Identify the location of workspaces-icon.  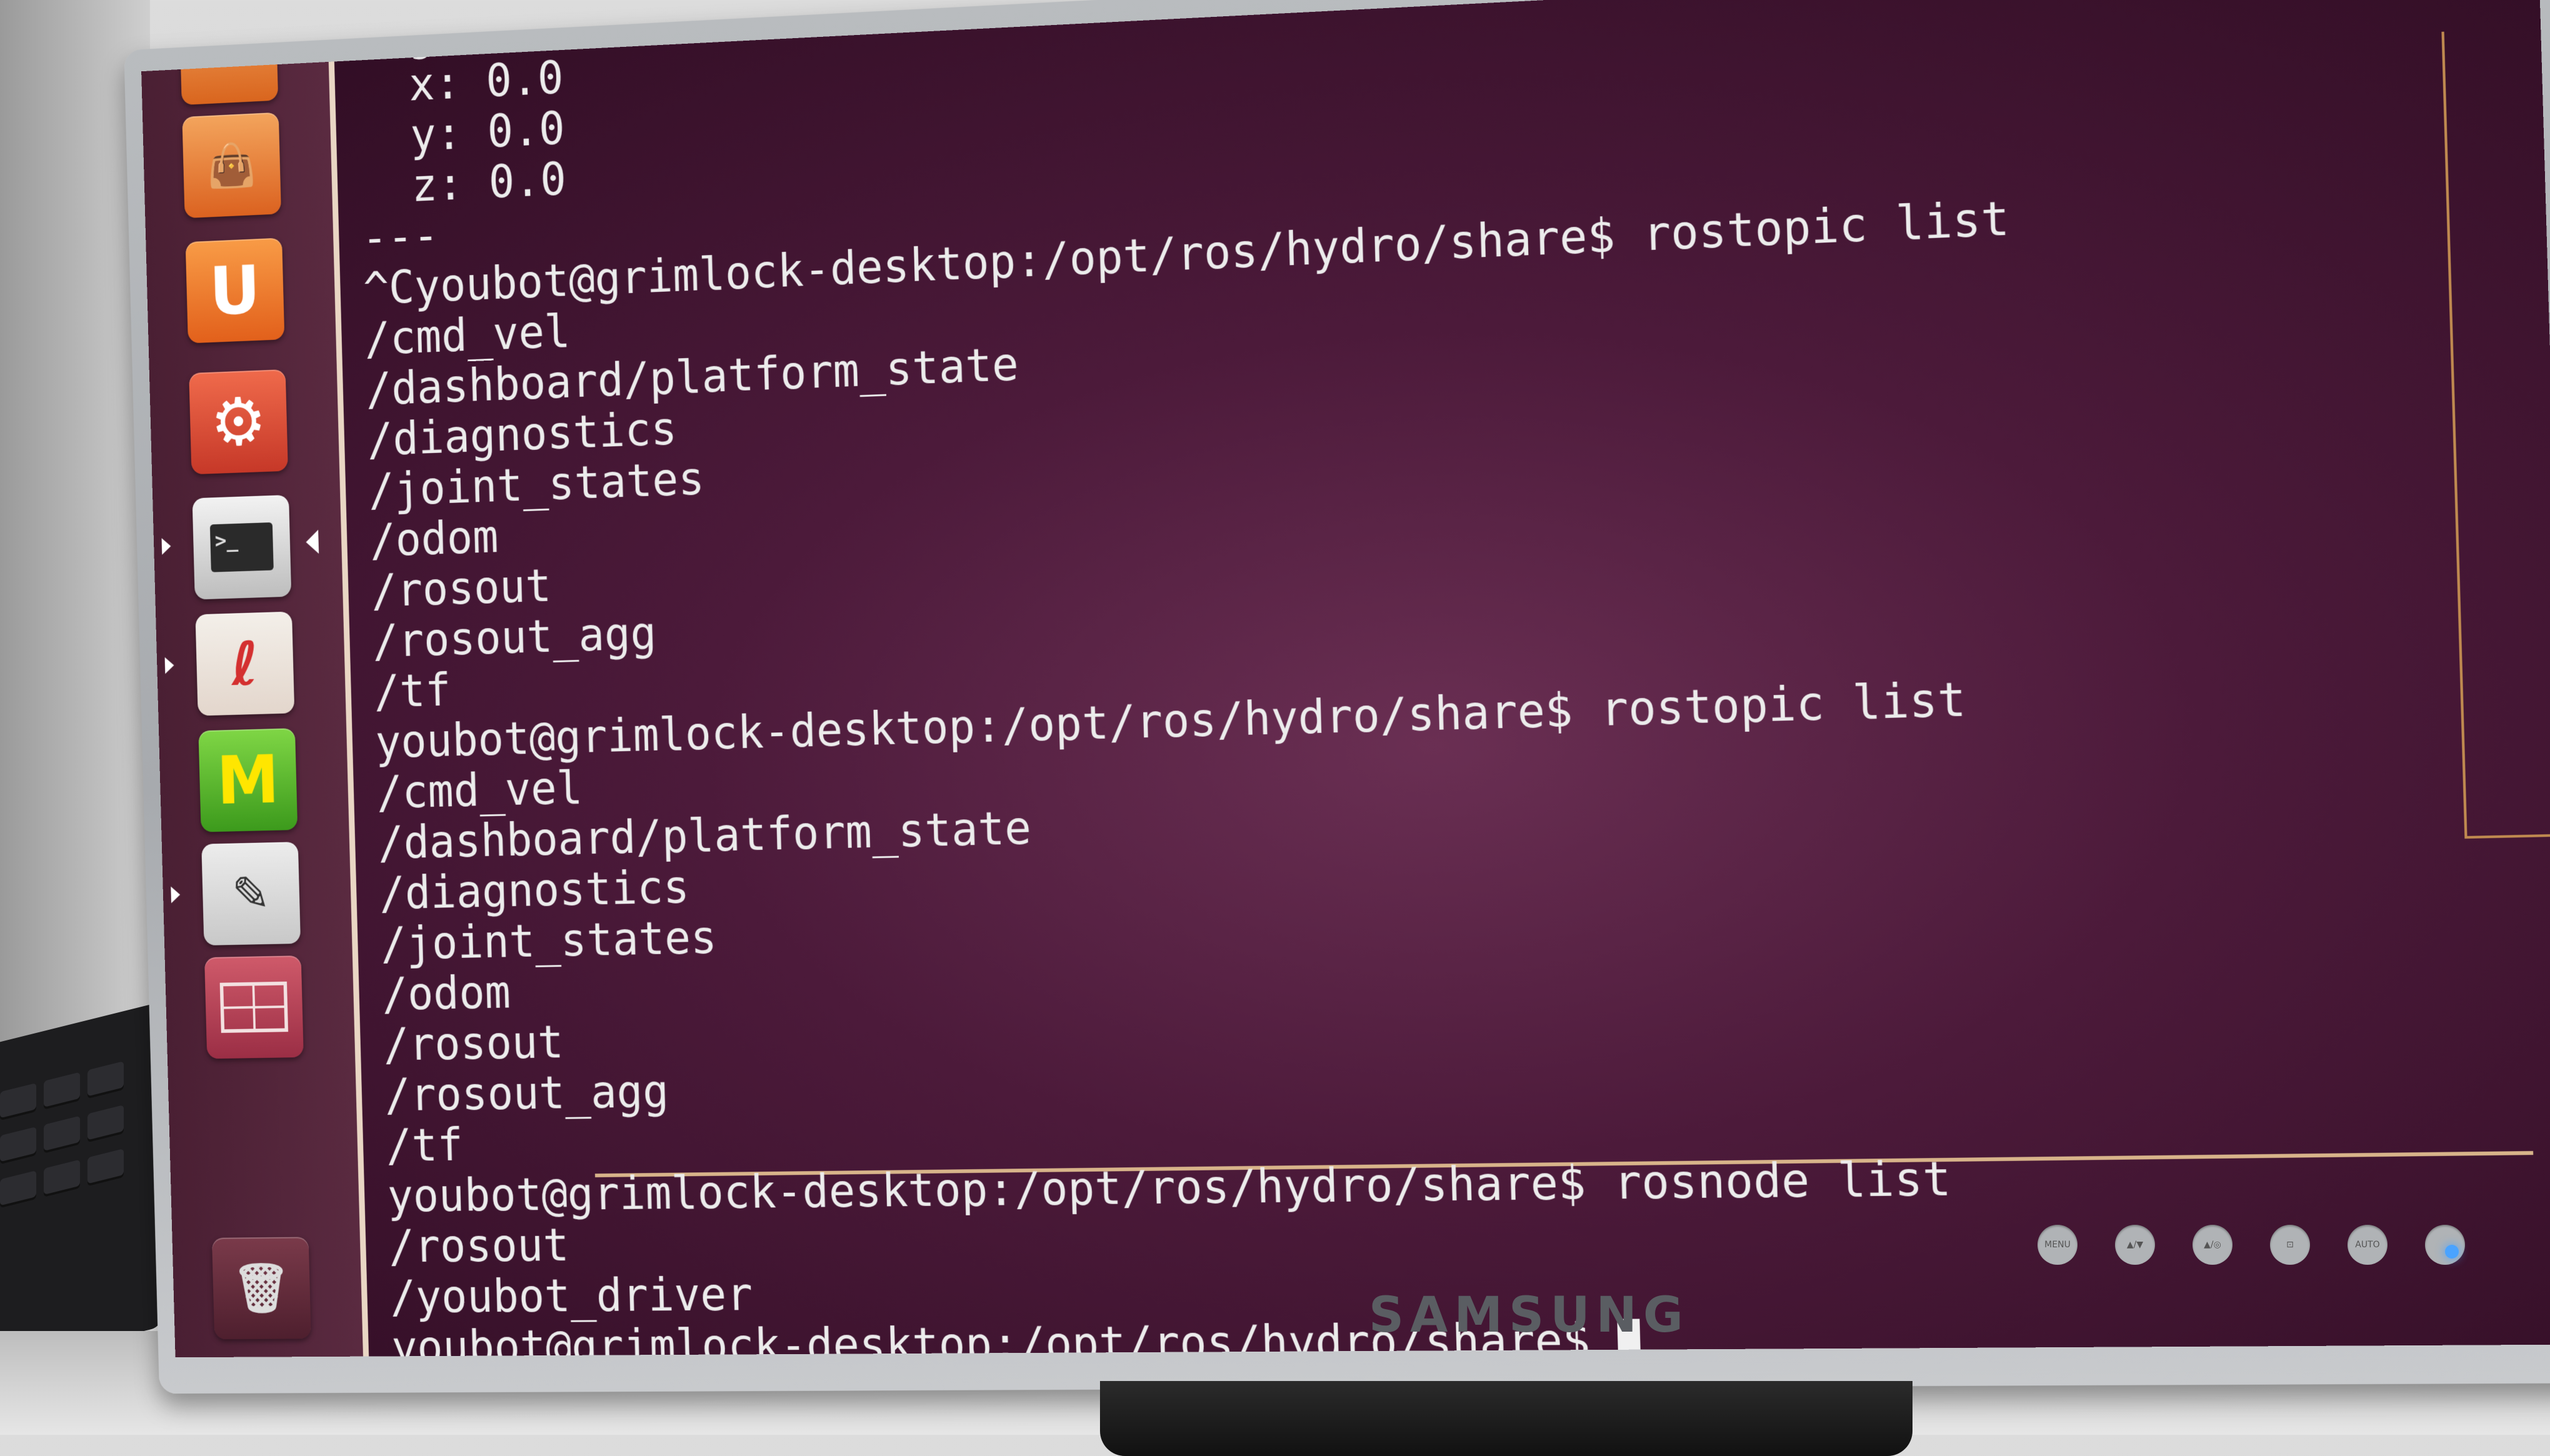
(254, 1007).